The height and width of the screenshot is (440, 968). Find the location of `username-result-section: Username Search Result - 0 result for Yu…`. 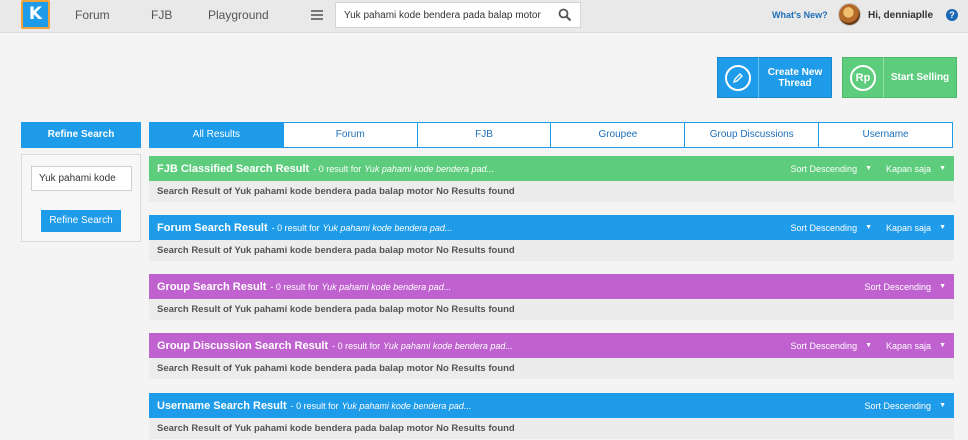

username-result-section: Username Search Result - 0 result for Yu… is located at coordinates (551, 416).